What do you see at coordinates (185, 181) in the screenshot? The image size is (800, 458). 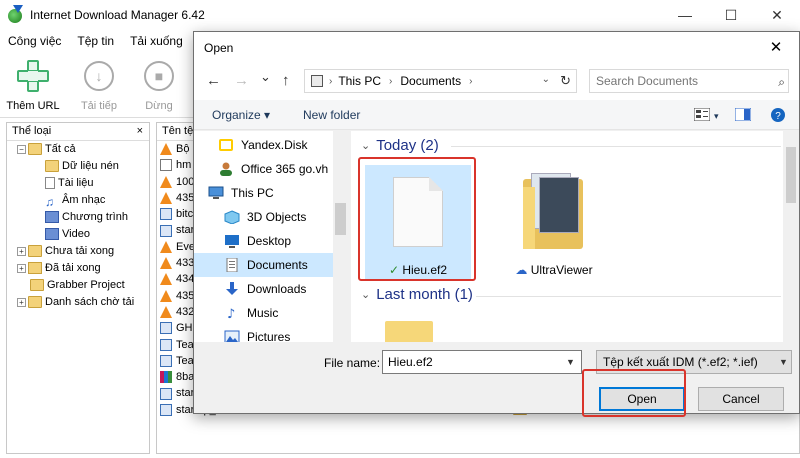 I see `download-file-name: 100` at bounding box center [185, 181].